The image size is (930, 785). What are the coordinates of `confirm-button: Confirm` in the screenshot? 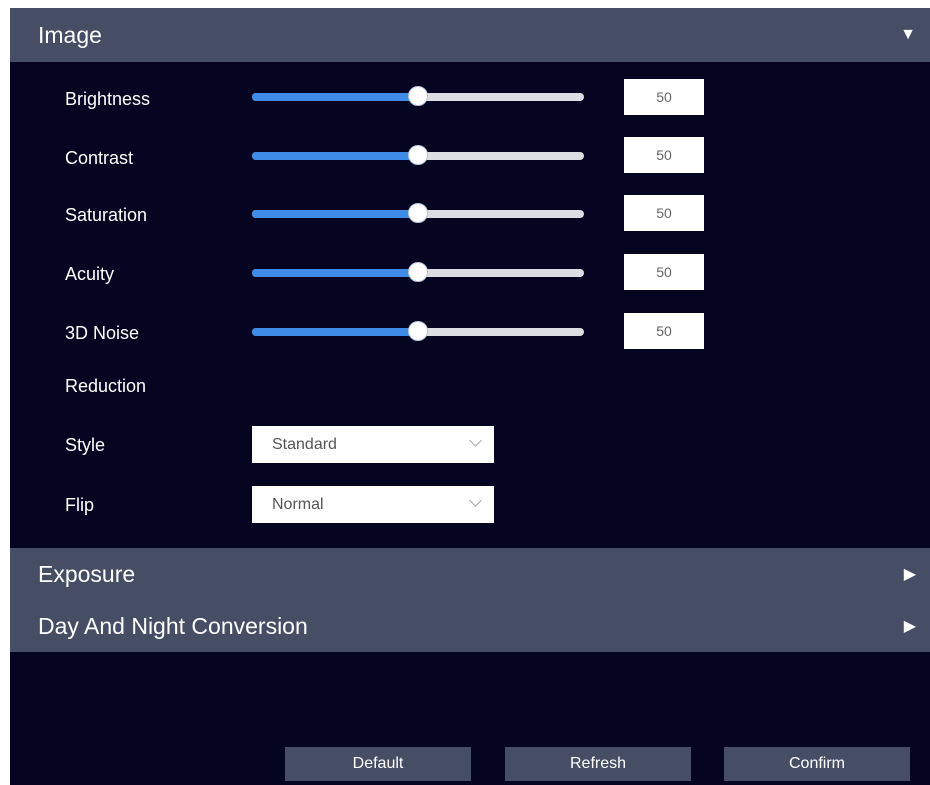 It's located at (817, 764).